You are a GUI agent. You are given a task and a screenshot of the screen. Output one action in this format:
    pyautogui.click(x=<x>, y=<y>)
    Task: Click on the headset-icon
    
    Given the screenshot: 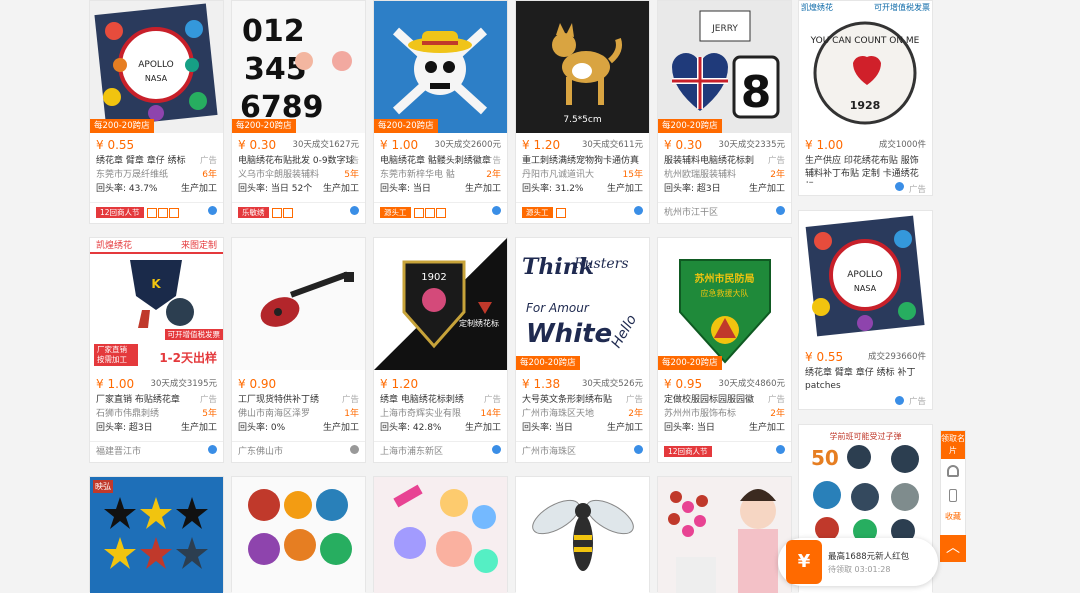 What is the action you would take?
    pyautogui.click(x=953, y=471)
    